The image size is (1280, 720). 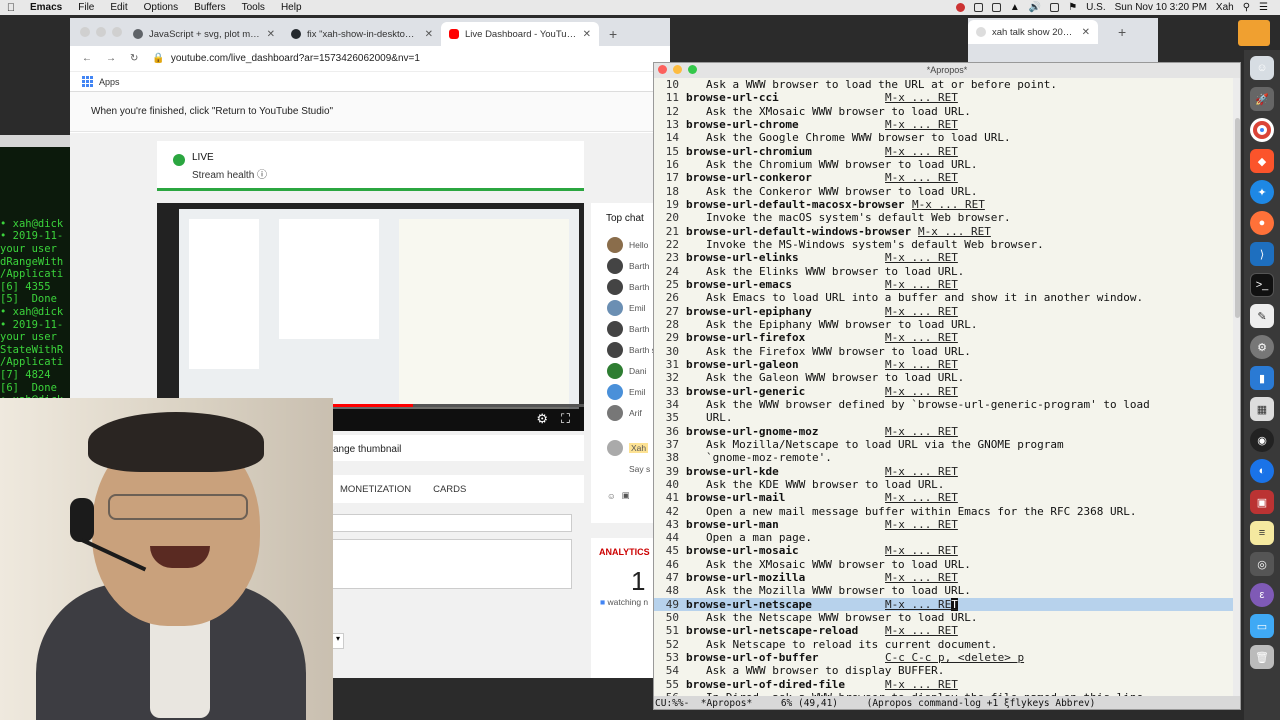 What do you see at coordinates (1263, 7) in the screenshot?
I see `menu-list-icon: ☰` at bounding box center [1263, 7].